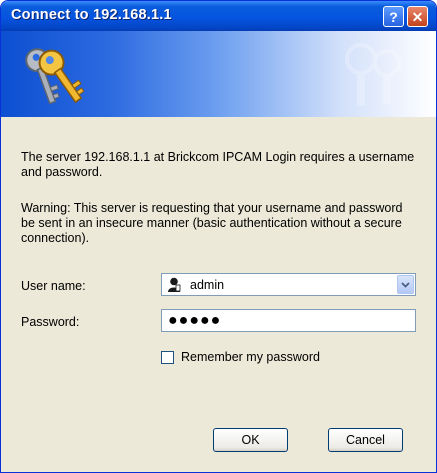 The image size is (437, 473). I want to click on remember-password-label: Remember my password, so click(250, 357).